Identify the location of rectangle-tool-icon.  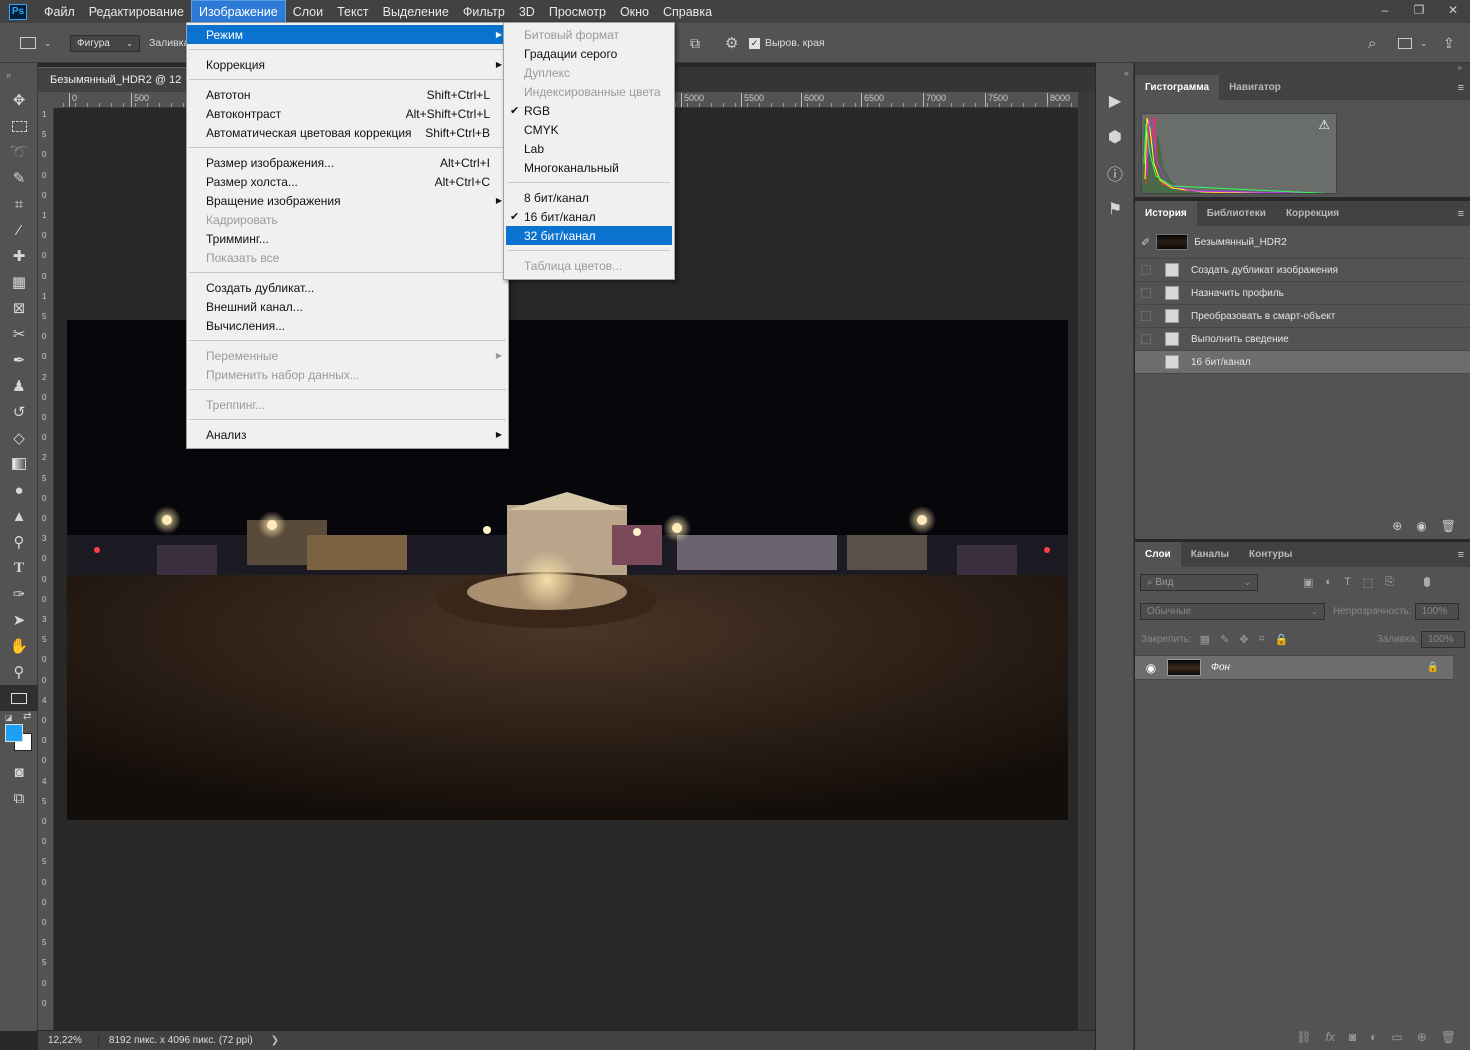
(19, 698).